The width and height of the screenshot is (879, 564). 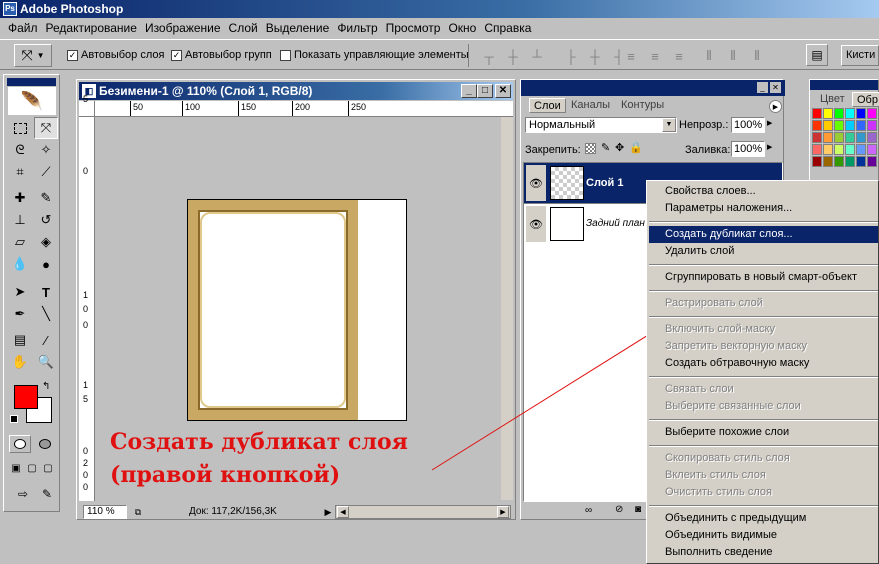 I want to click on horizontal-scrollbar: ◀ ▶, so click(x=423, y=512).